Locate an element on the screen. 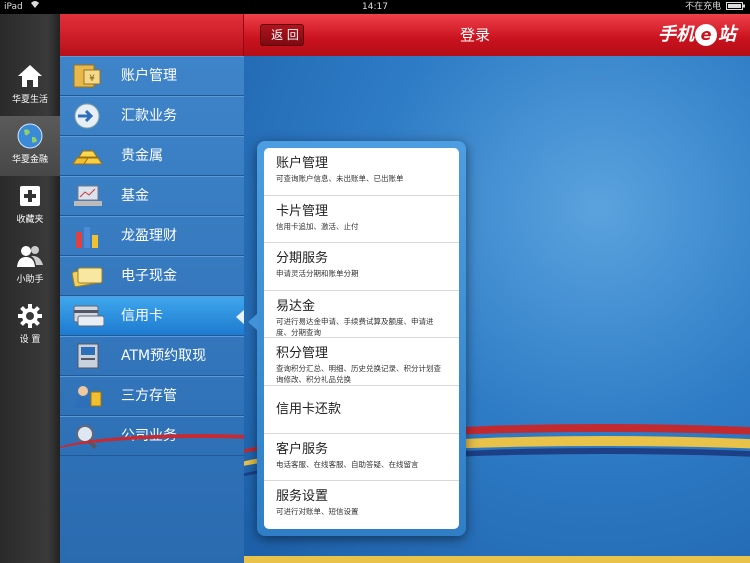  submenu-item-desc: 电话客服、在线客服、自助答疑、在线留言 is located at coordinates (347, 464).